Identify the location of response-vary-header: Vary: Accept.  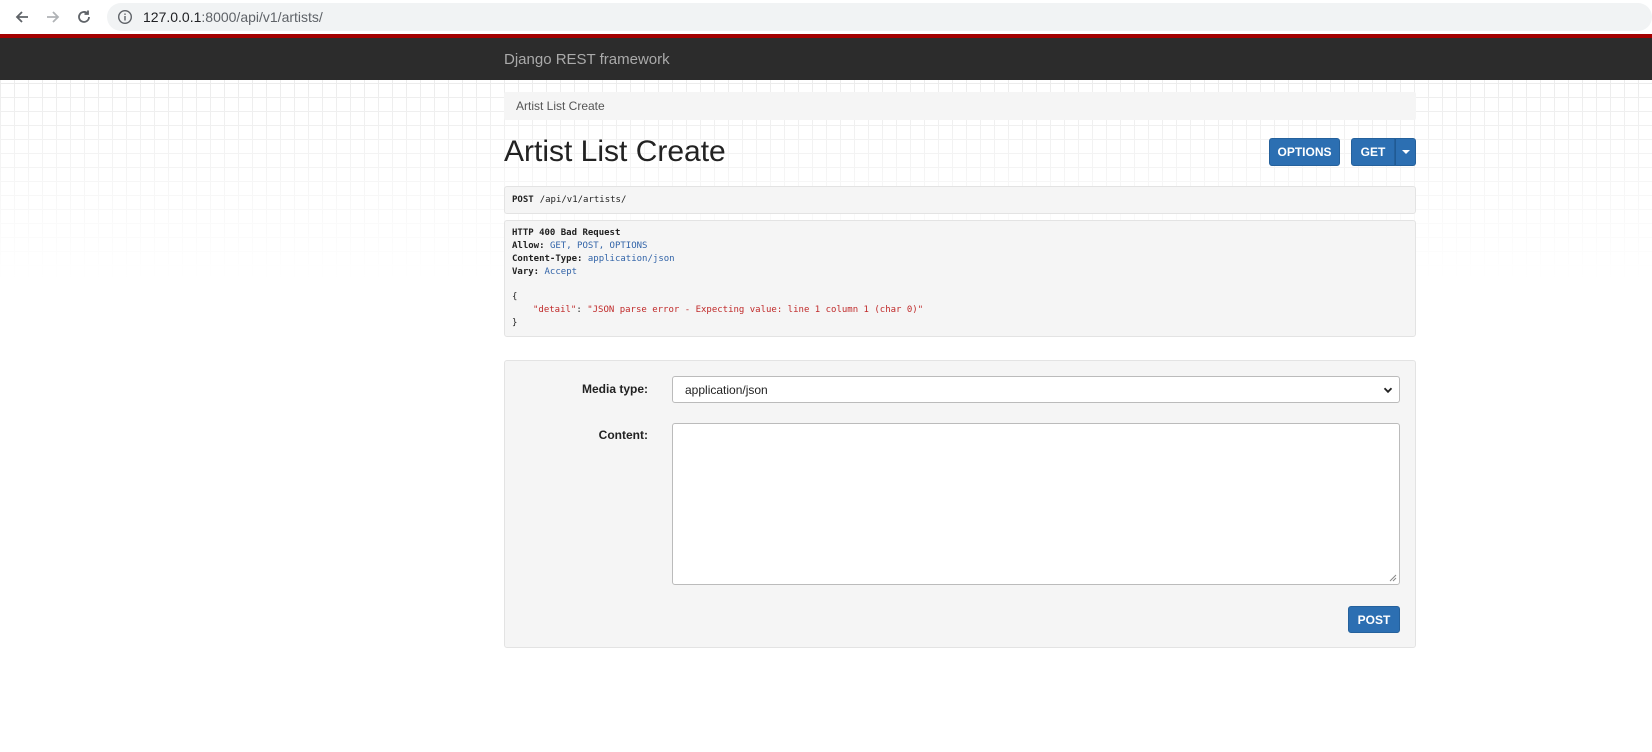
(545, 272).